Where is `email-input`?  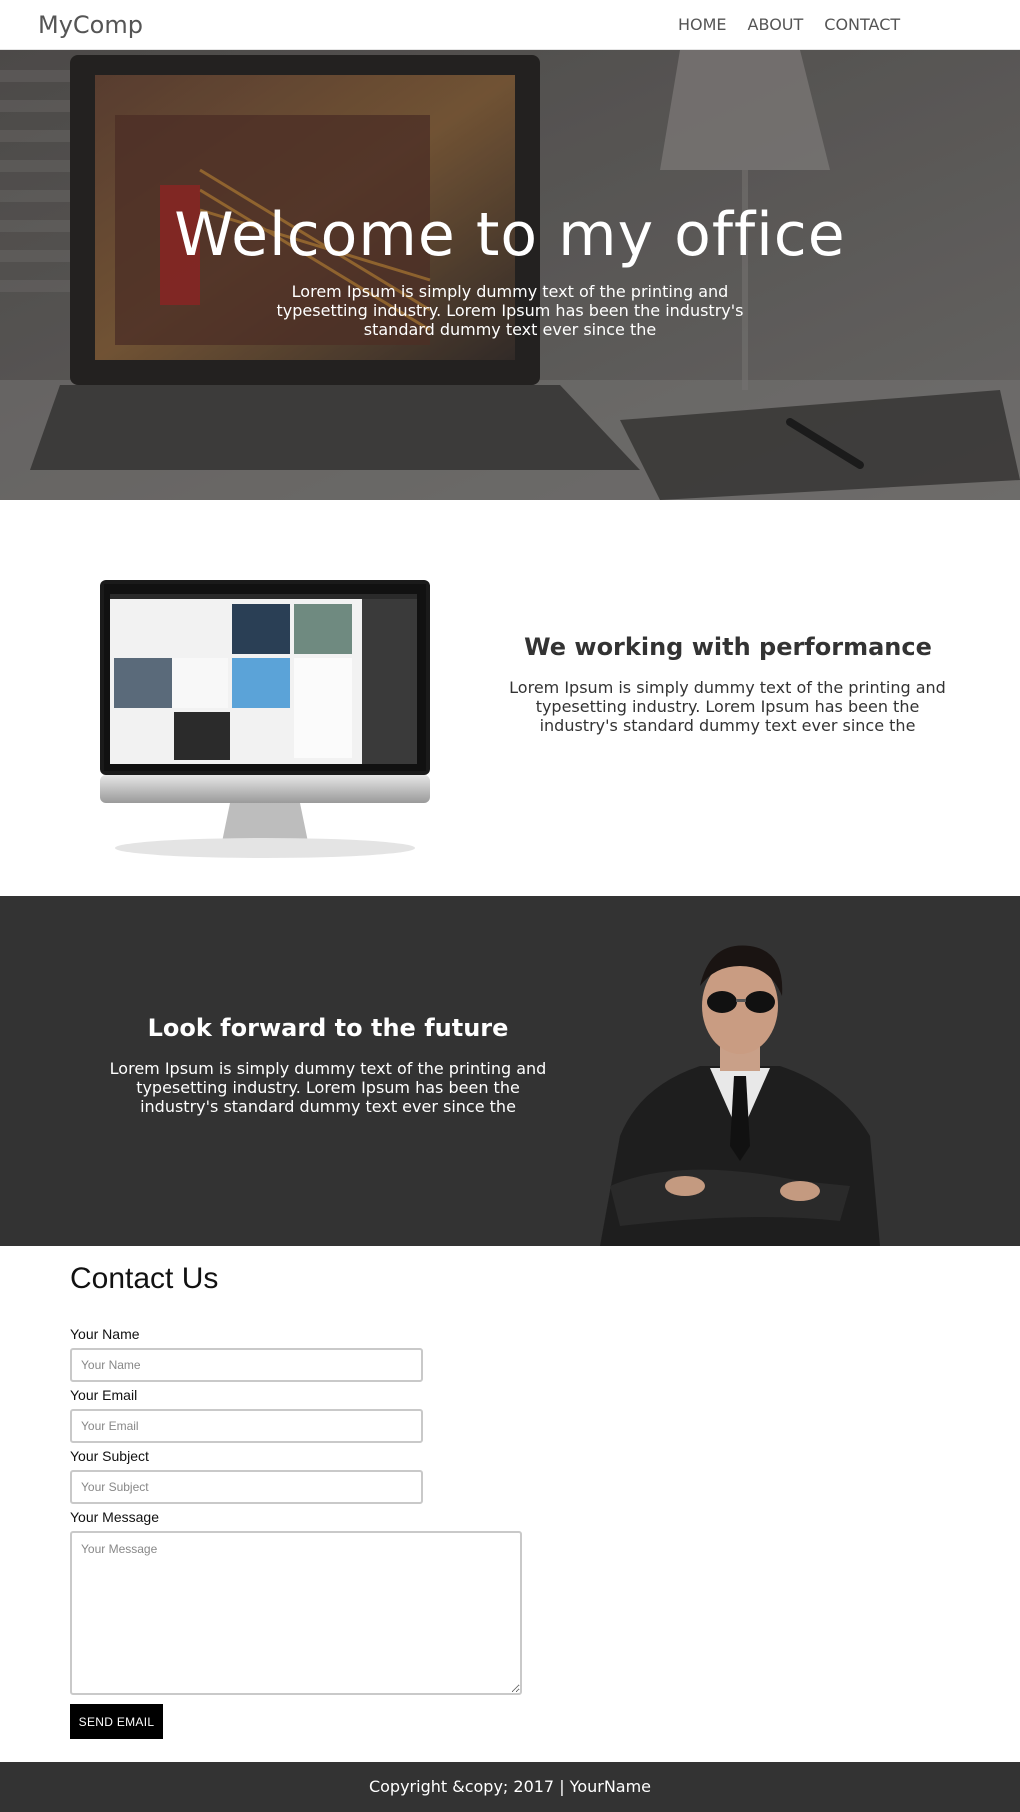 email-input is located at coordinates (246, 1426).